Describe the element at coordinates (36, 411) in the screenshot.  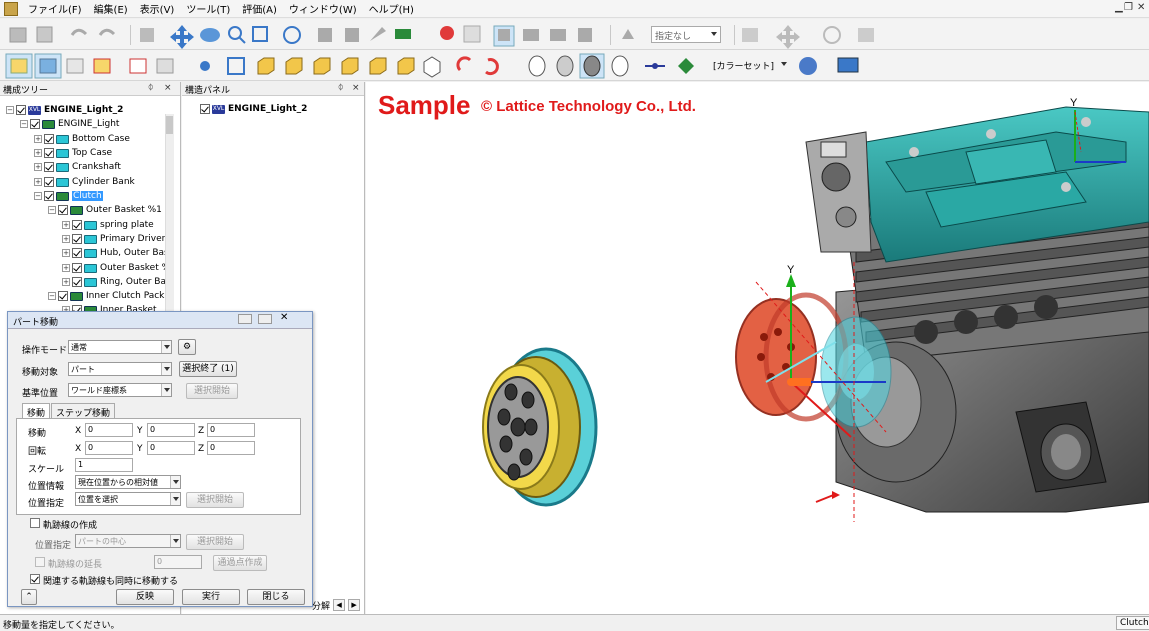
I see `tab-move: 移動` at that location.